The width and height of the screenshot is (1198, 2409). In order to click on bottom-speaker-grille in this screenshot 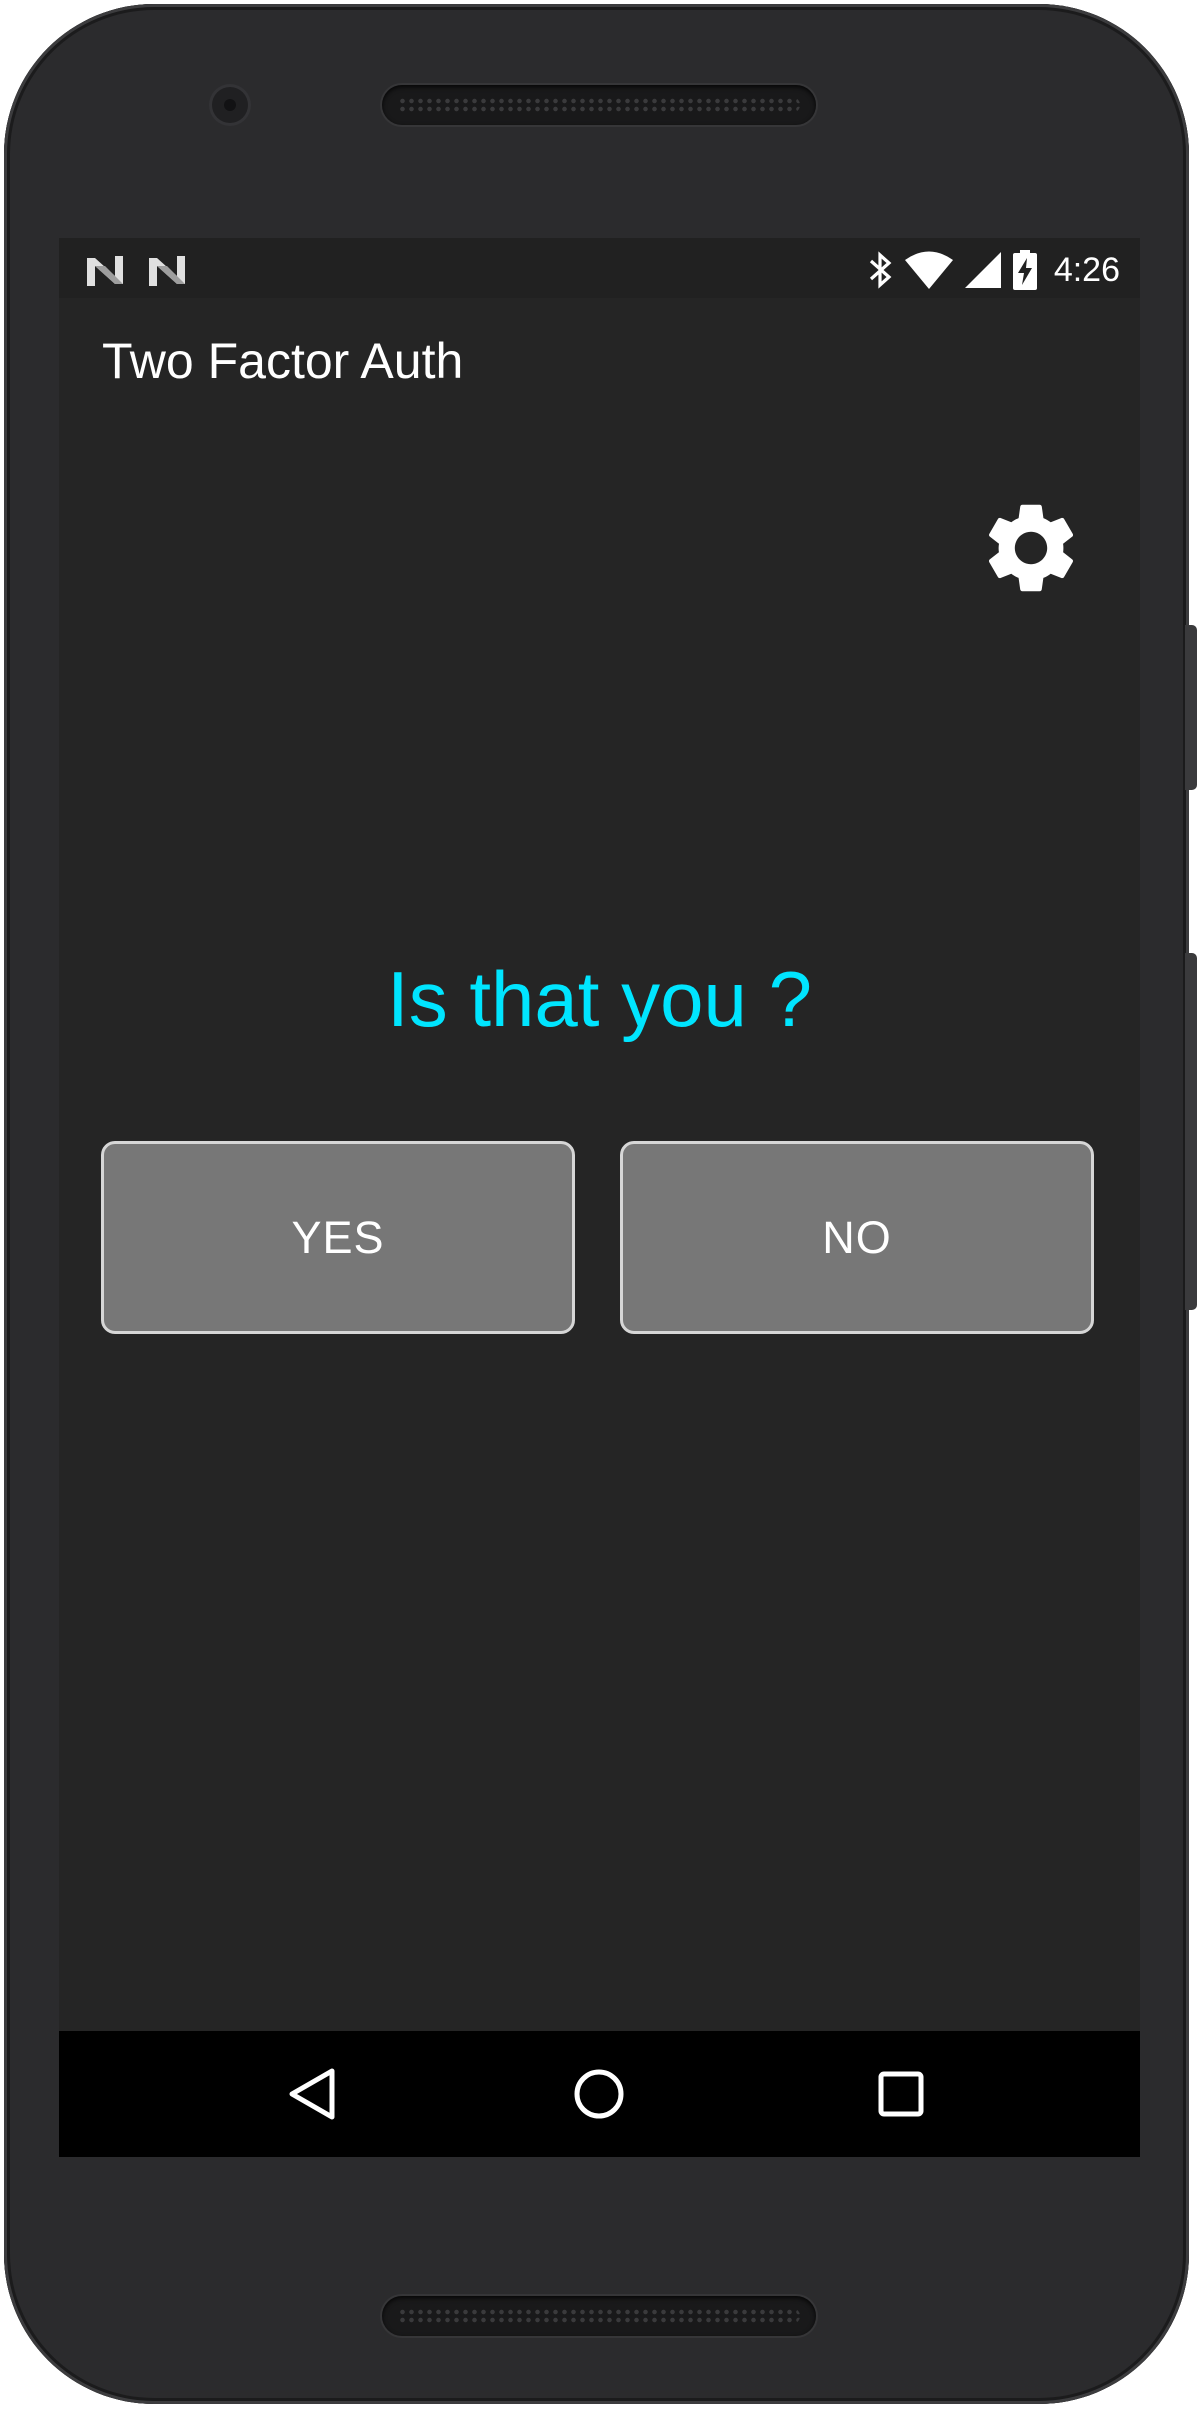, I will do `click(599, 2316)`.